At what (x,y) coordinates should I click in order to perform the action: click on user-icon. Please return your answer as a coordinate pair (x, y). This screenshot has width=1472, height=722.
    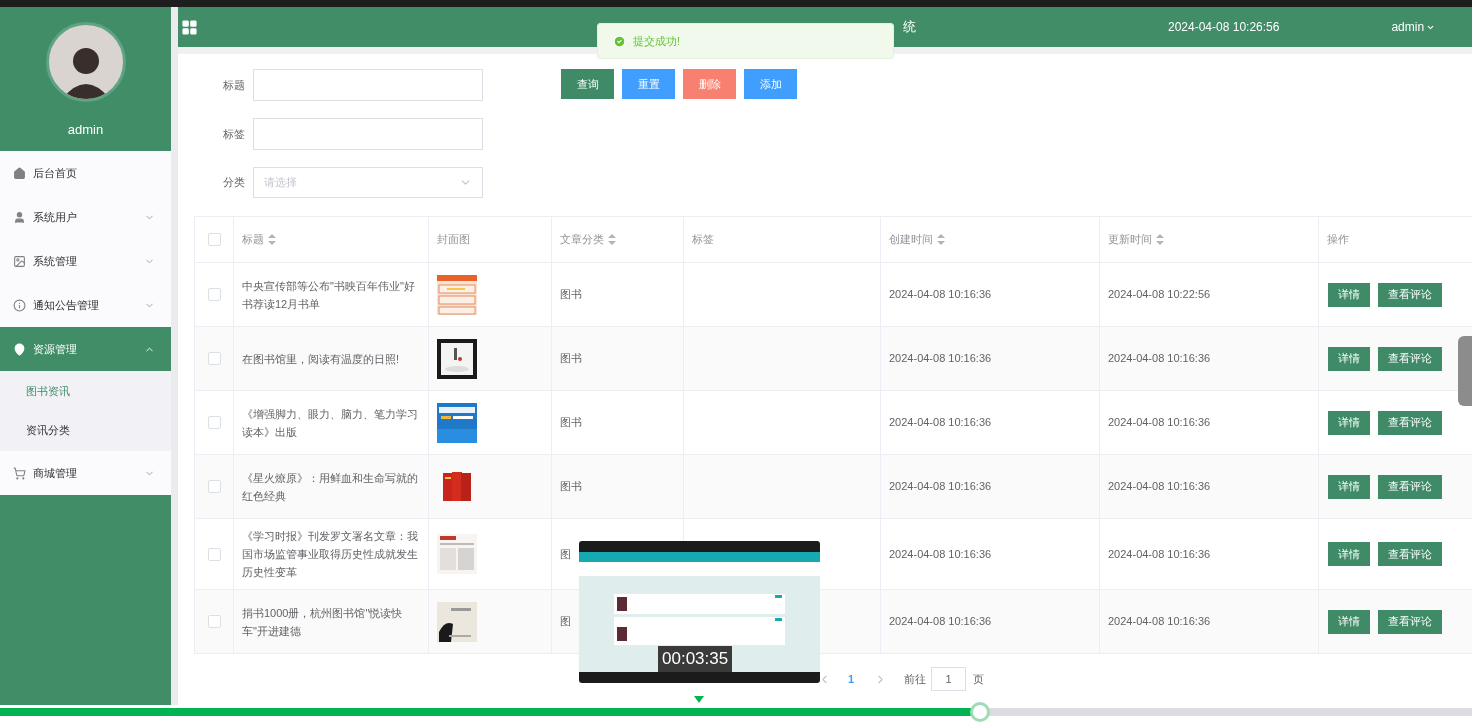
    Looking at the image, I should click on (19, 217).